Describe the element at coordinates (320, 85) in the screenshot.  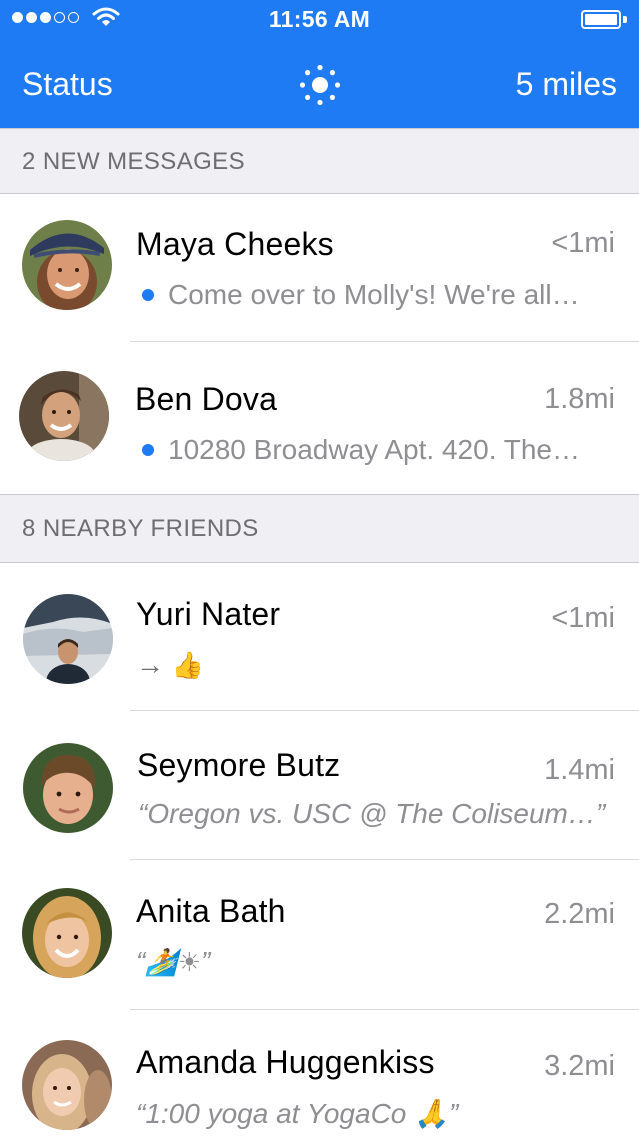
I see `sun-icon` at that location.